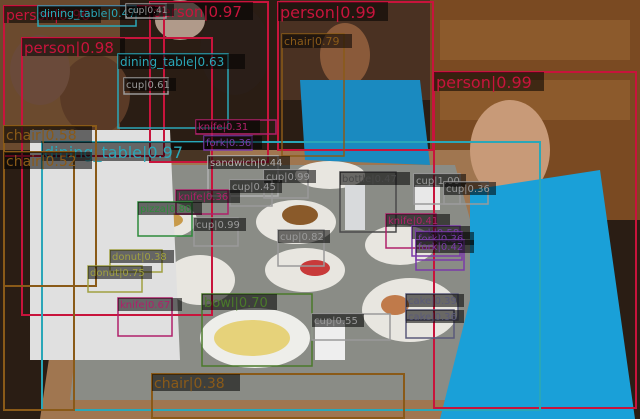 The height and width of the screenshot is (419, 640). What do you see at coordinates (302, 237) in the screenshot?
I see `detection-label: cup|0.82` at bounding box center [302, 237].